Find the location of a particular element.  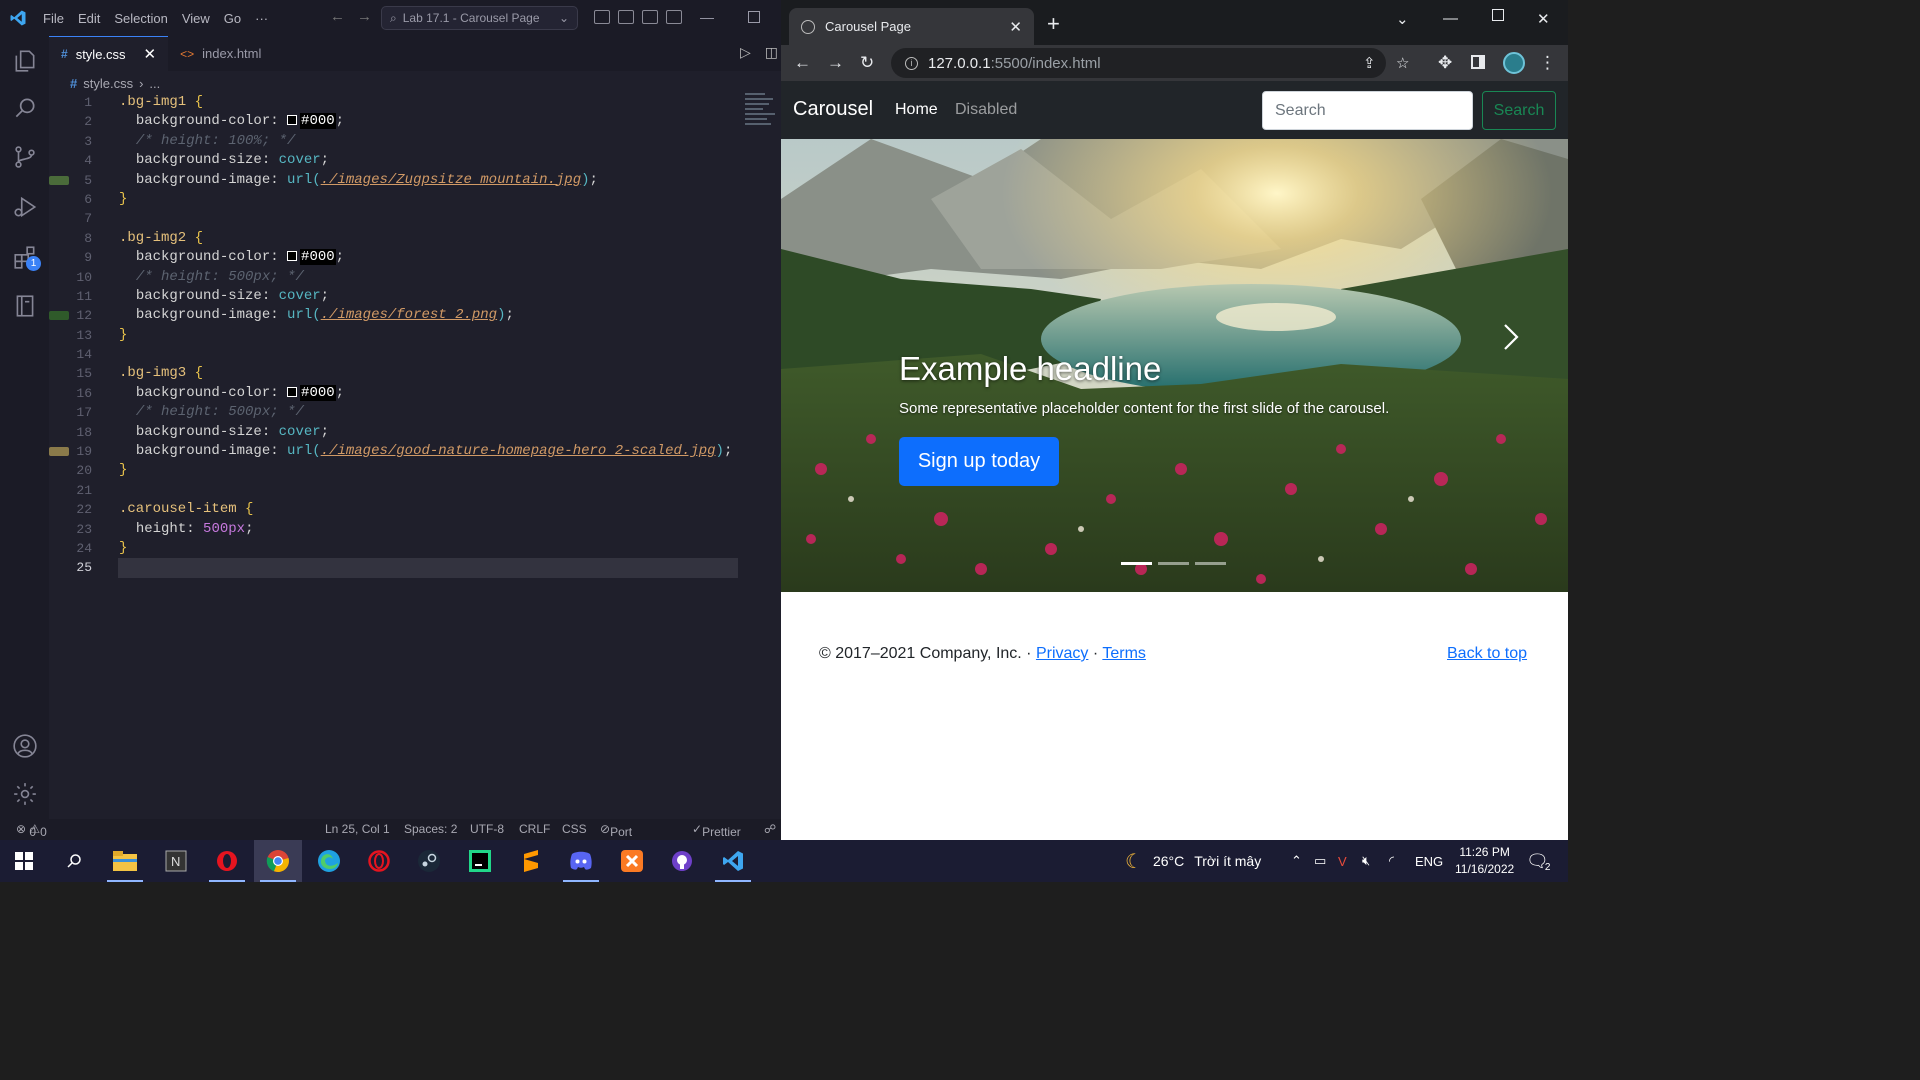

notebook-icon is located at coordinates (25, 306).